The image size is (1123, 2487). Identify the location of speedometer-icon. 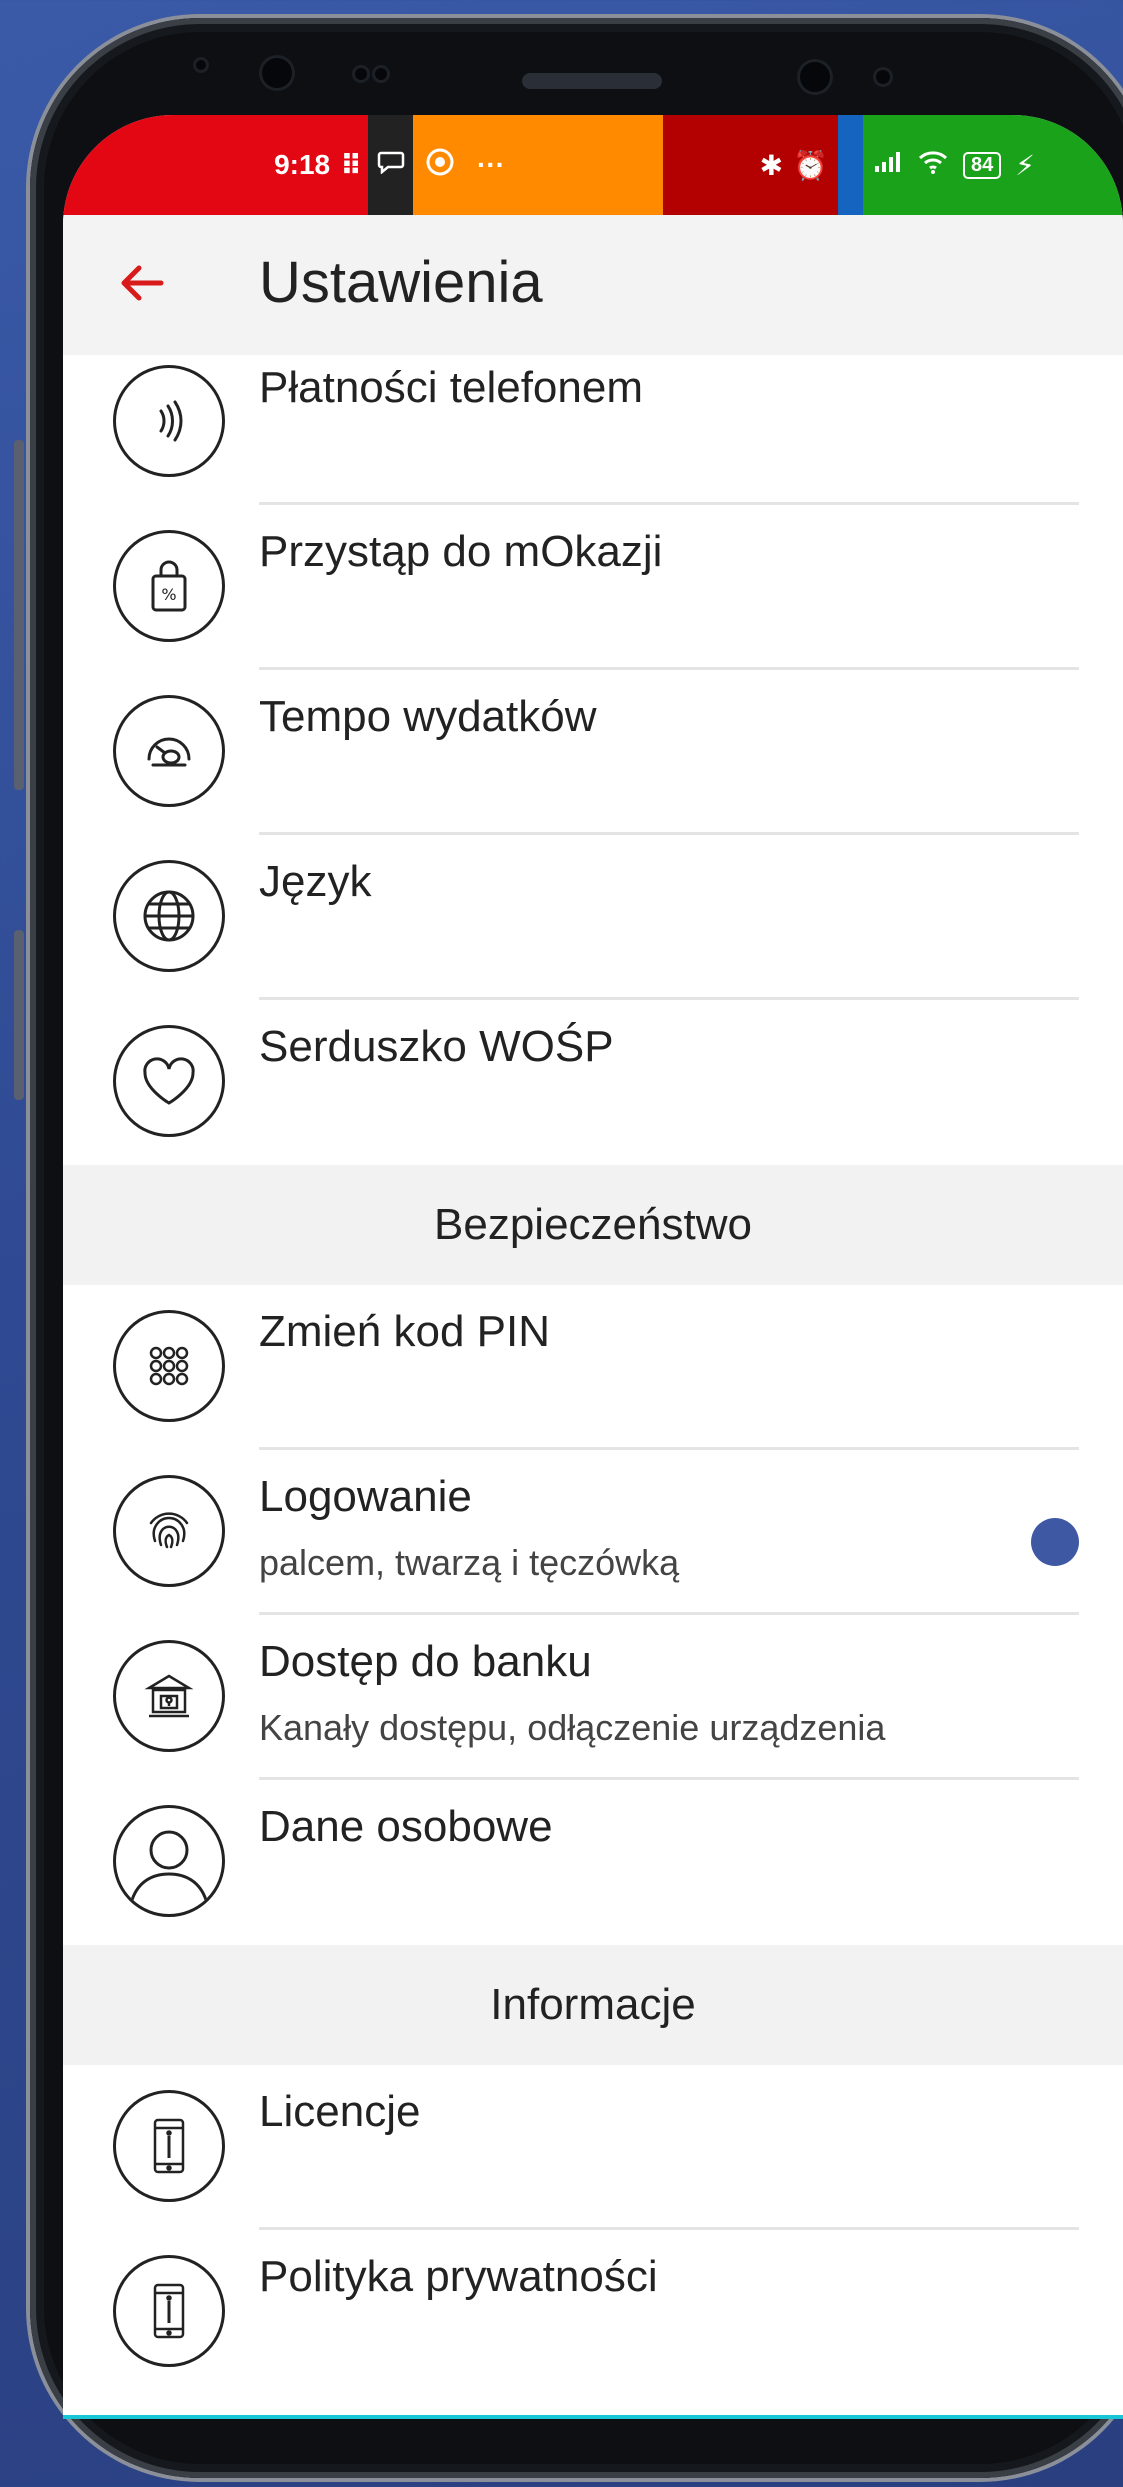
(169, 751).